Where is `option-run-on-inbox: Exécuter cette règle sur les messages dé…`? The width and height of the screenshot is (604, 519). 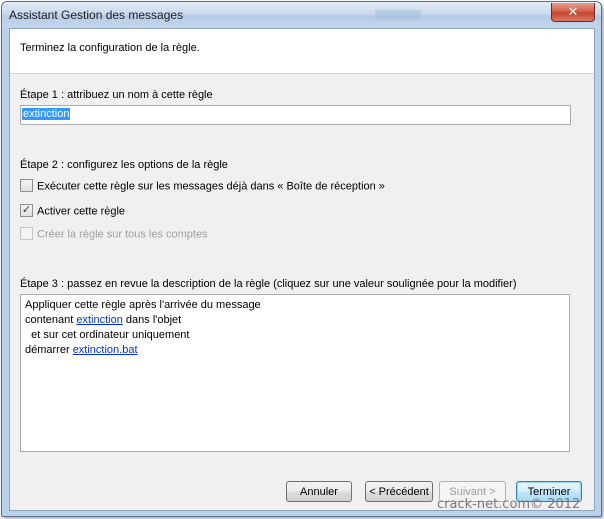
option-run-on-inbox: Exécuter cette règle sur les messages dé… is located at coordinates (202, 187).